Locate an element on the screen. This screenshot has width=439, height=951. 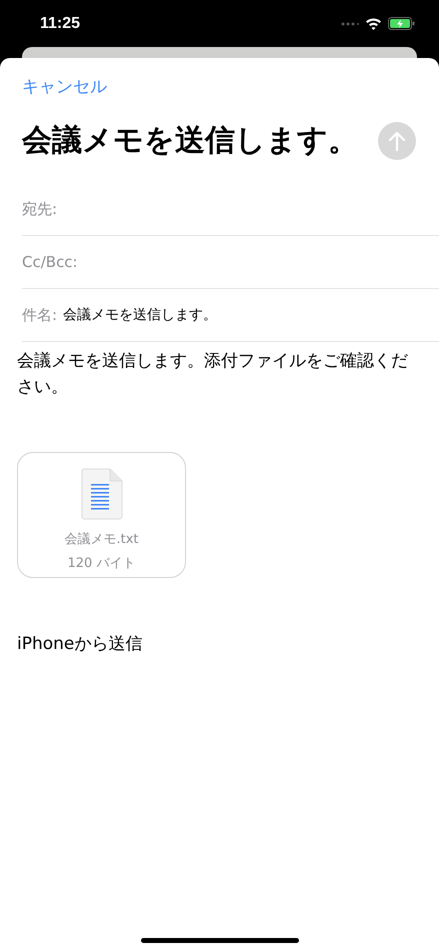
cancel-button: キャンセル is located at coordinates (64, 86).